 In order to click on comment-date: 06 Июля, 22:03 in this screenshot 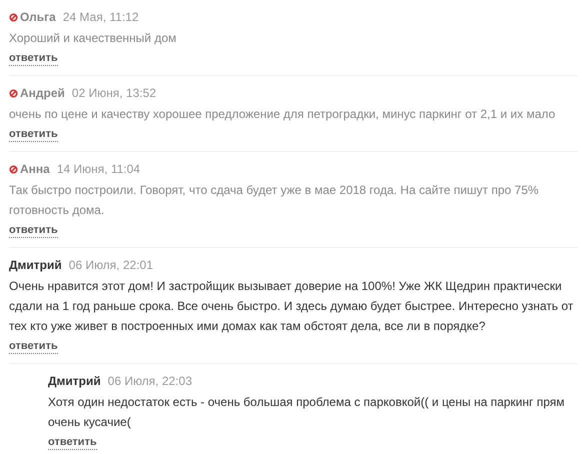, I will do `click(150, 381)`.